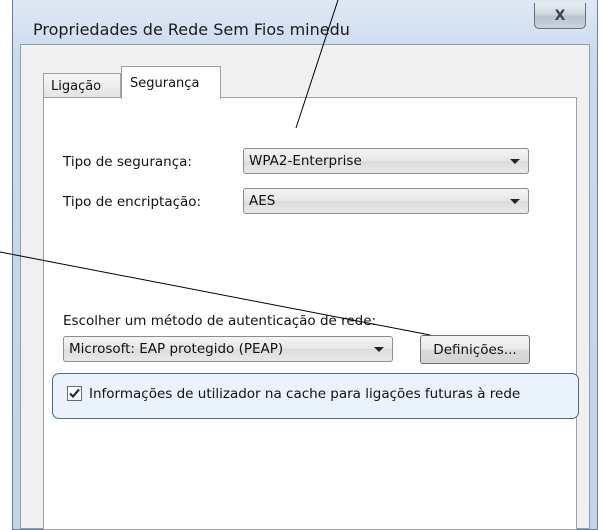  Describe the element at coordinates (386, 201) in the screenshot. I see `encryption-type-select: AES` at that location.